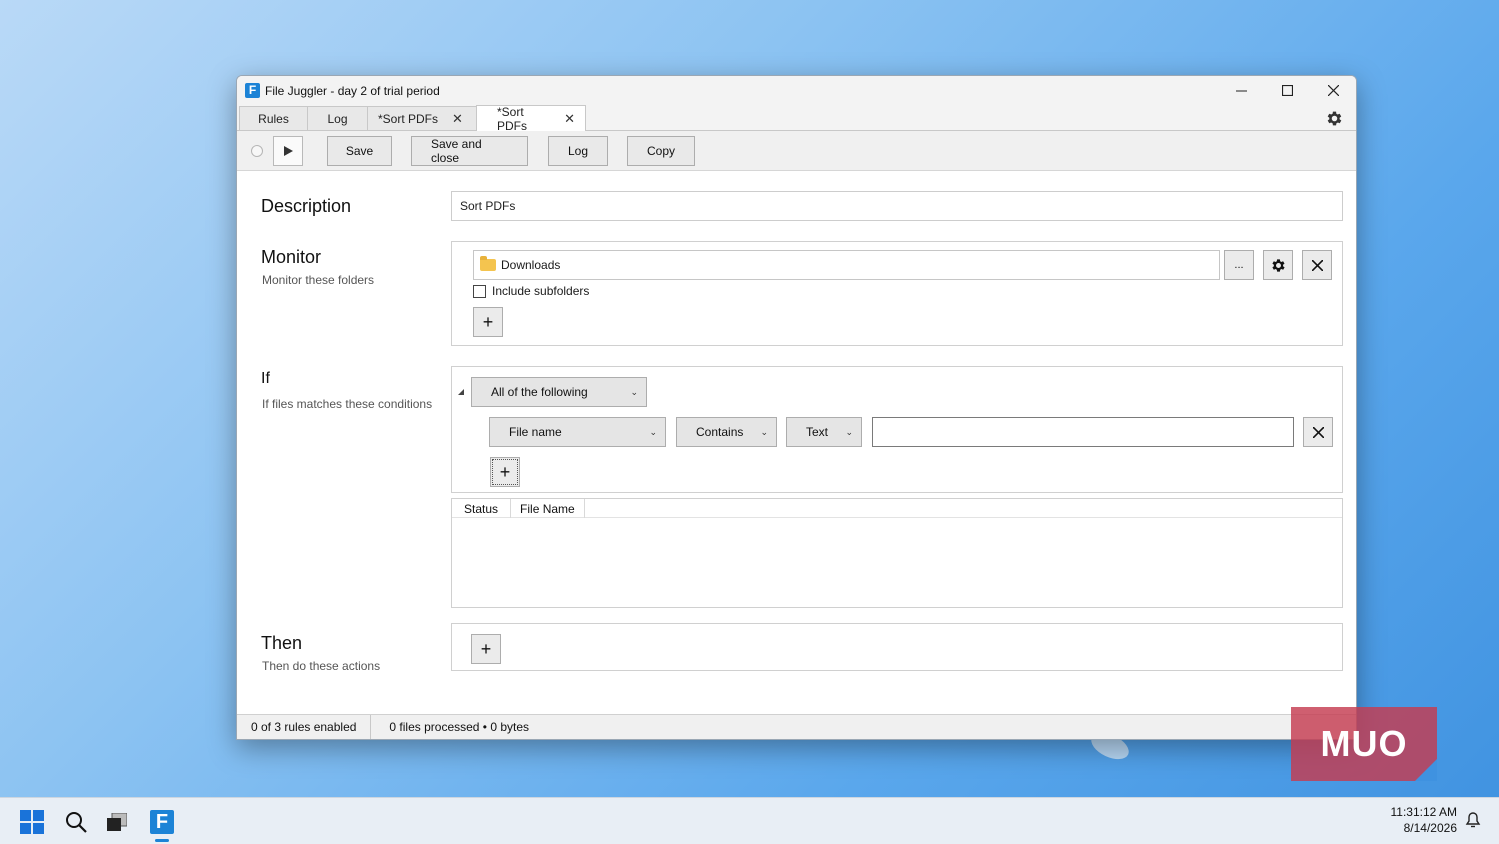  Describe the element at coordinates (347, 404) in the screenshot. I see `if-subtitle: If files matches these conditions` at that location.